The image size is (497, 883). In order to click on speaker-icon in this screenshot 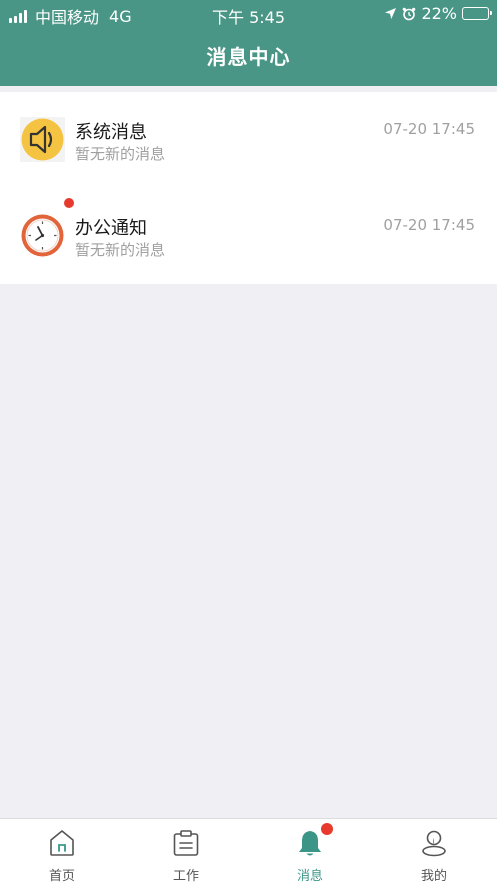, I will do `click(42, 139)`.